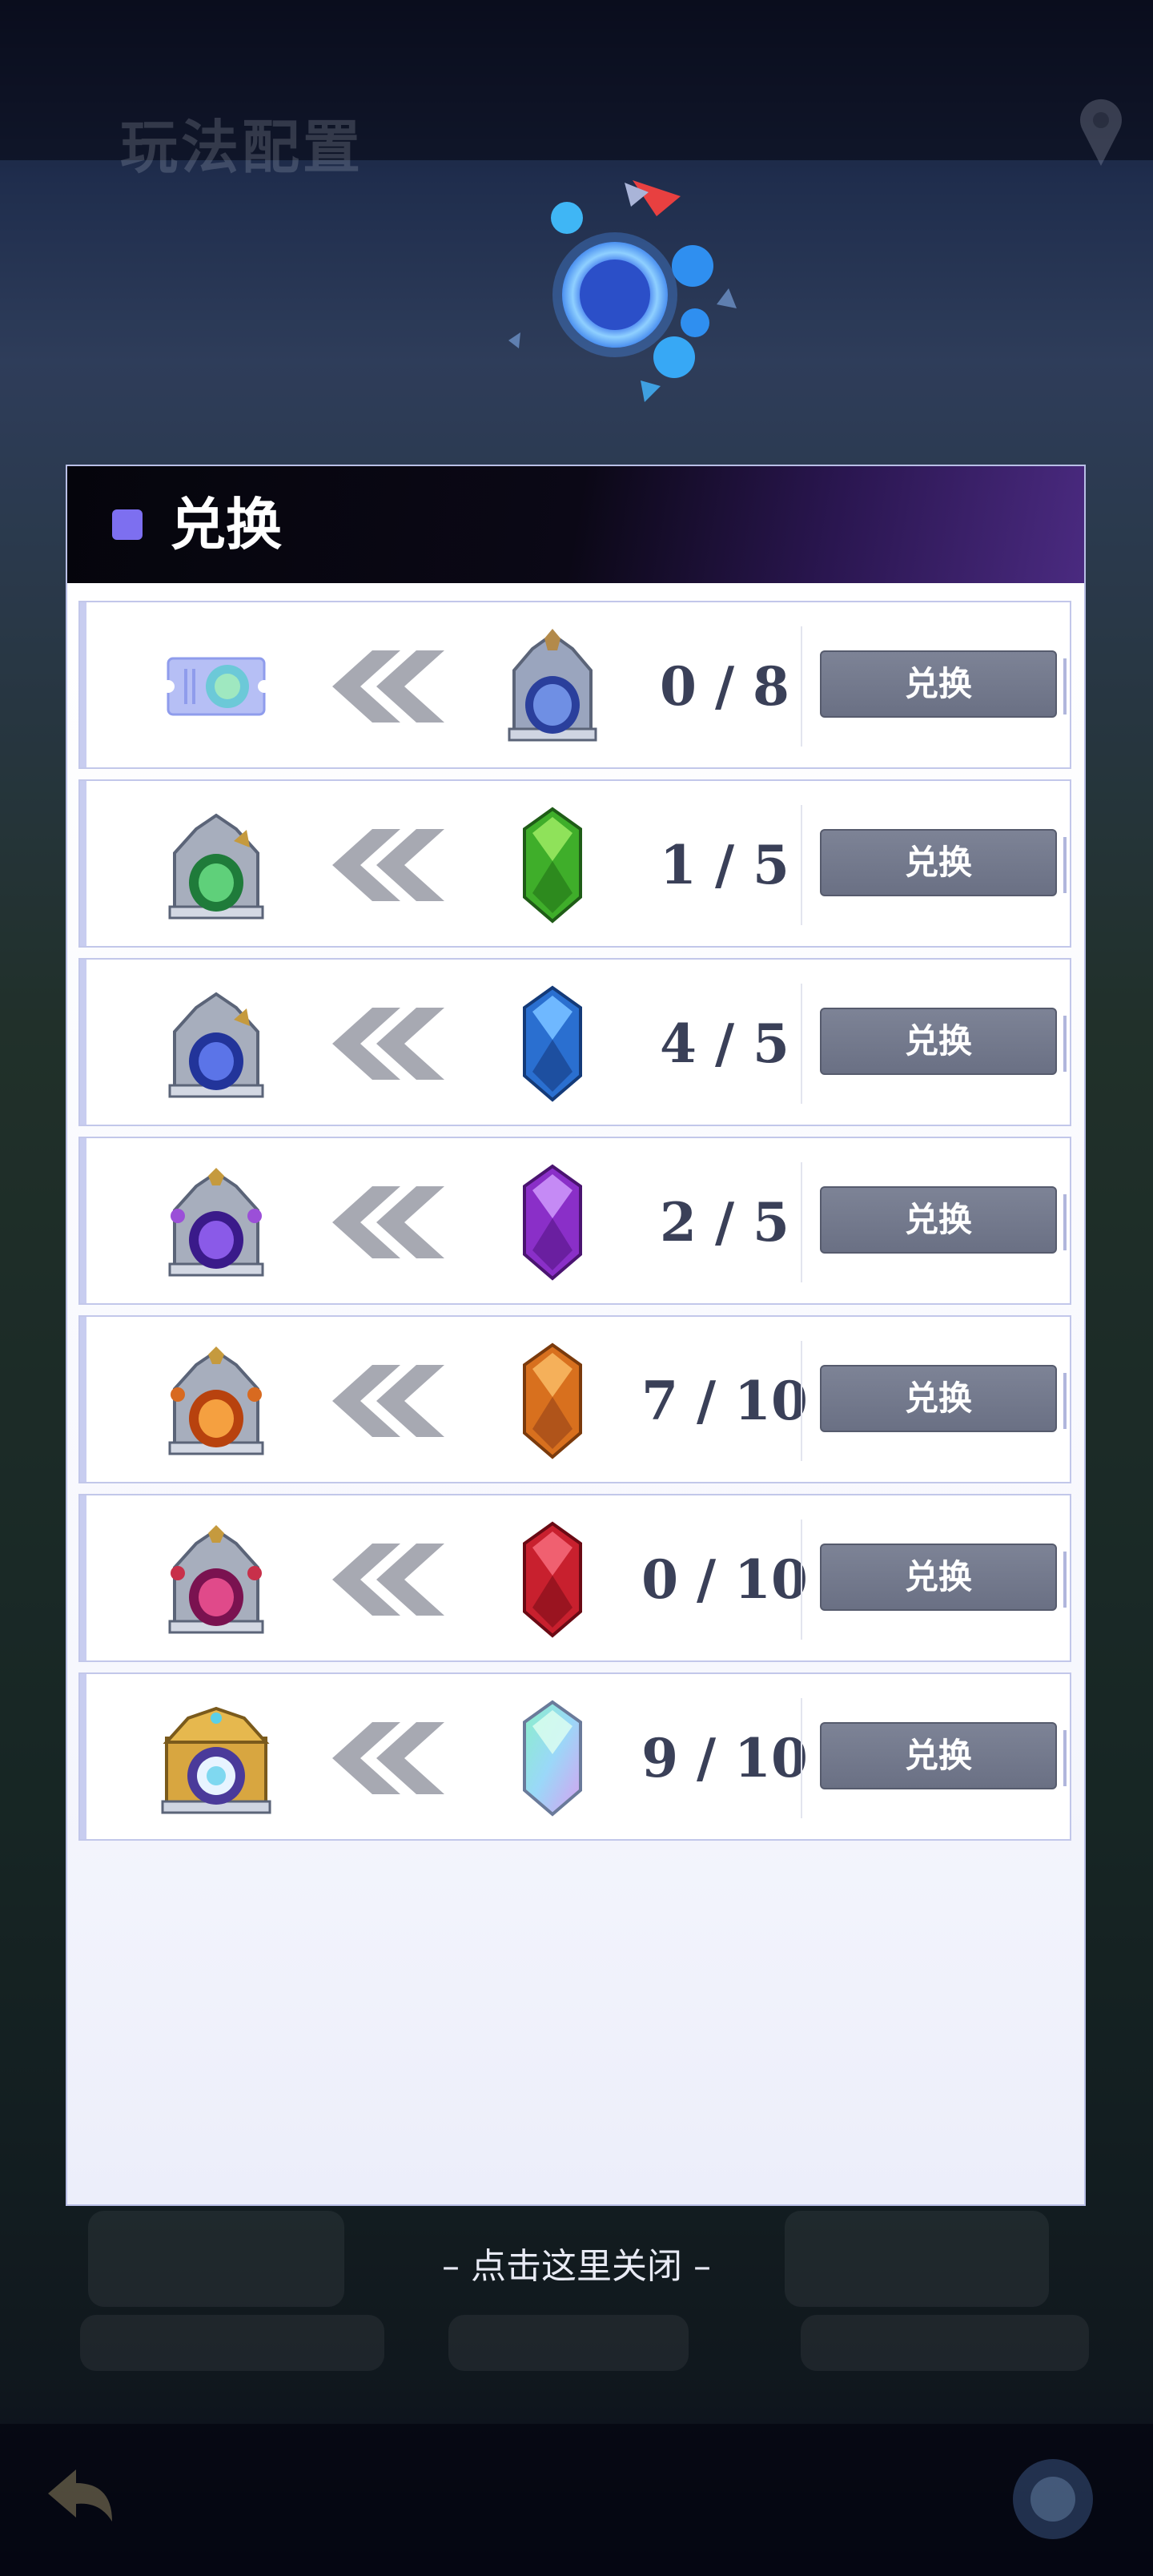  I want to click on exchange-row: 1 / 5 兑换, so click(575, 864).